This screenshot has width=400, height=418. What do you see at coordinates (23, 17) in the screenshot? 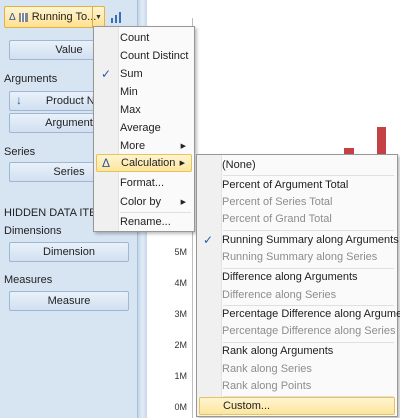
I see `grid-icon` at bounding box center [23, 17].